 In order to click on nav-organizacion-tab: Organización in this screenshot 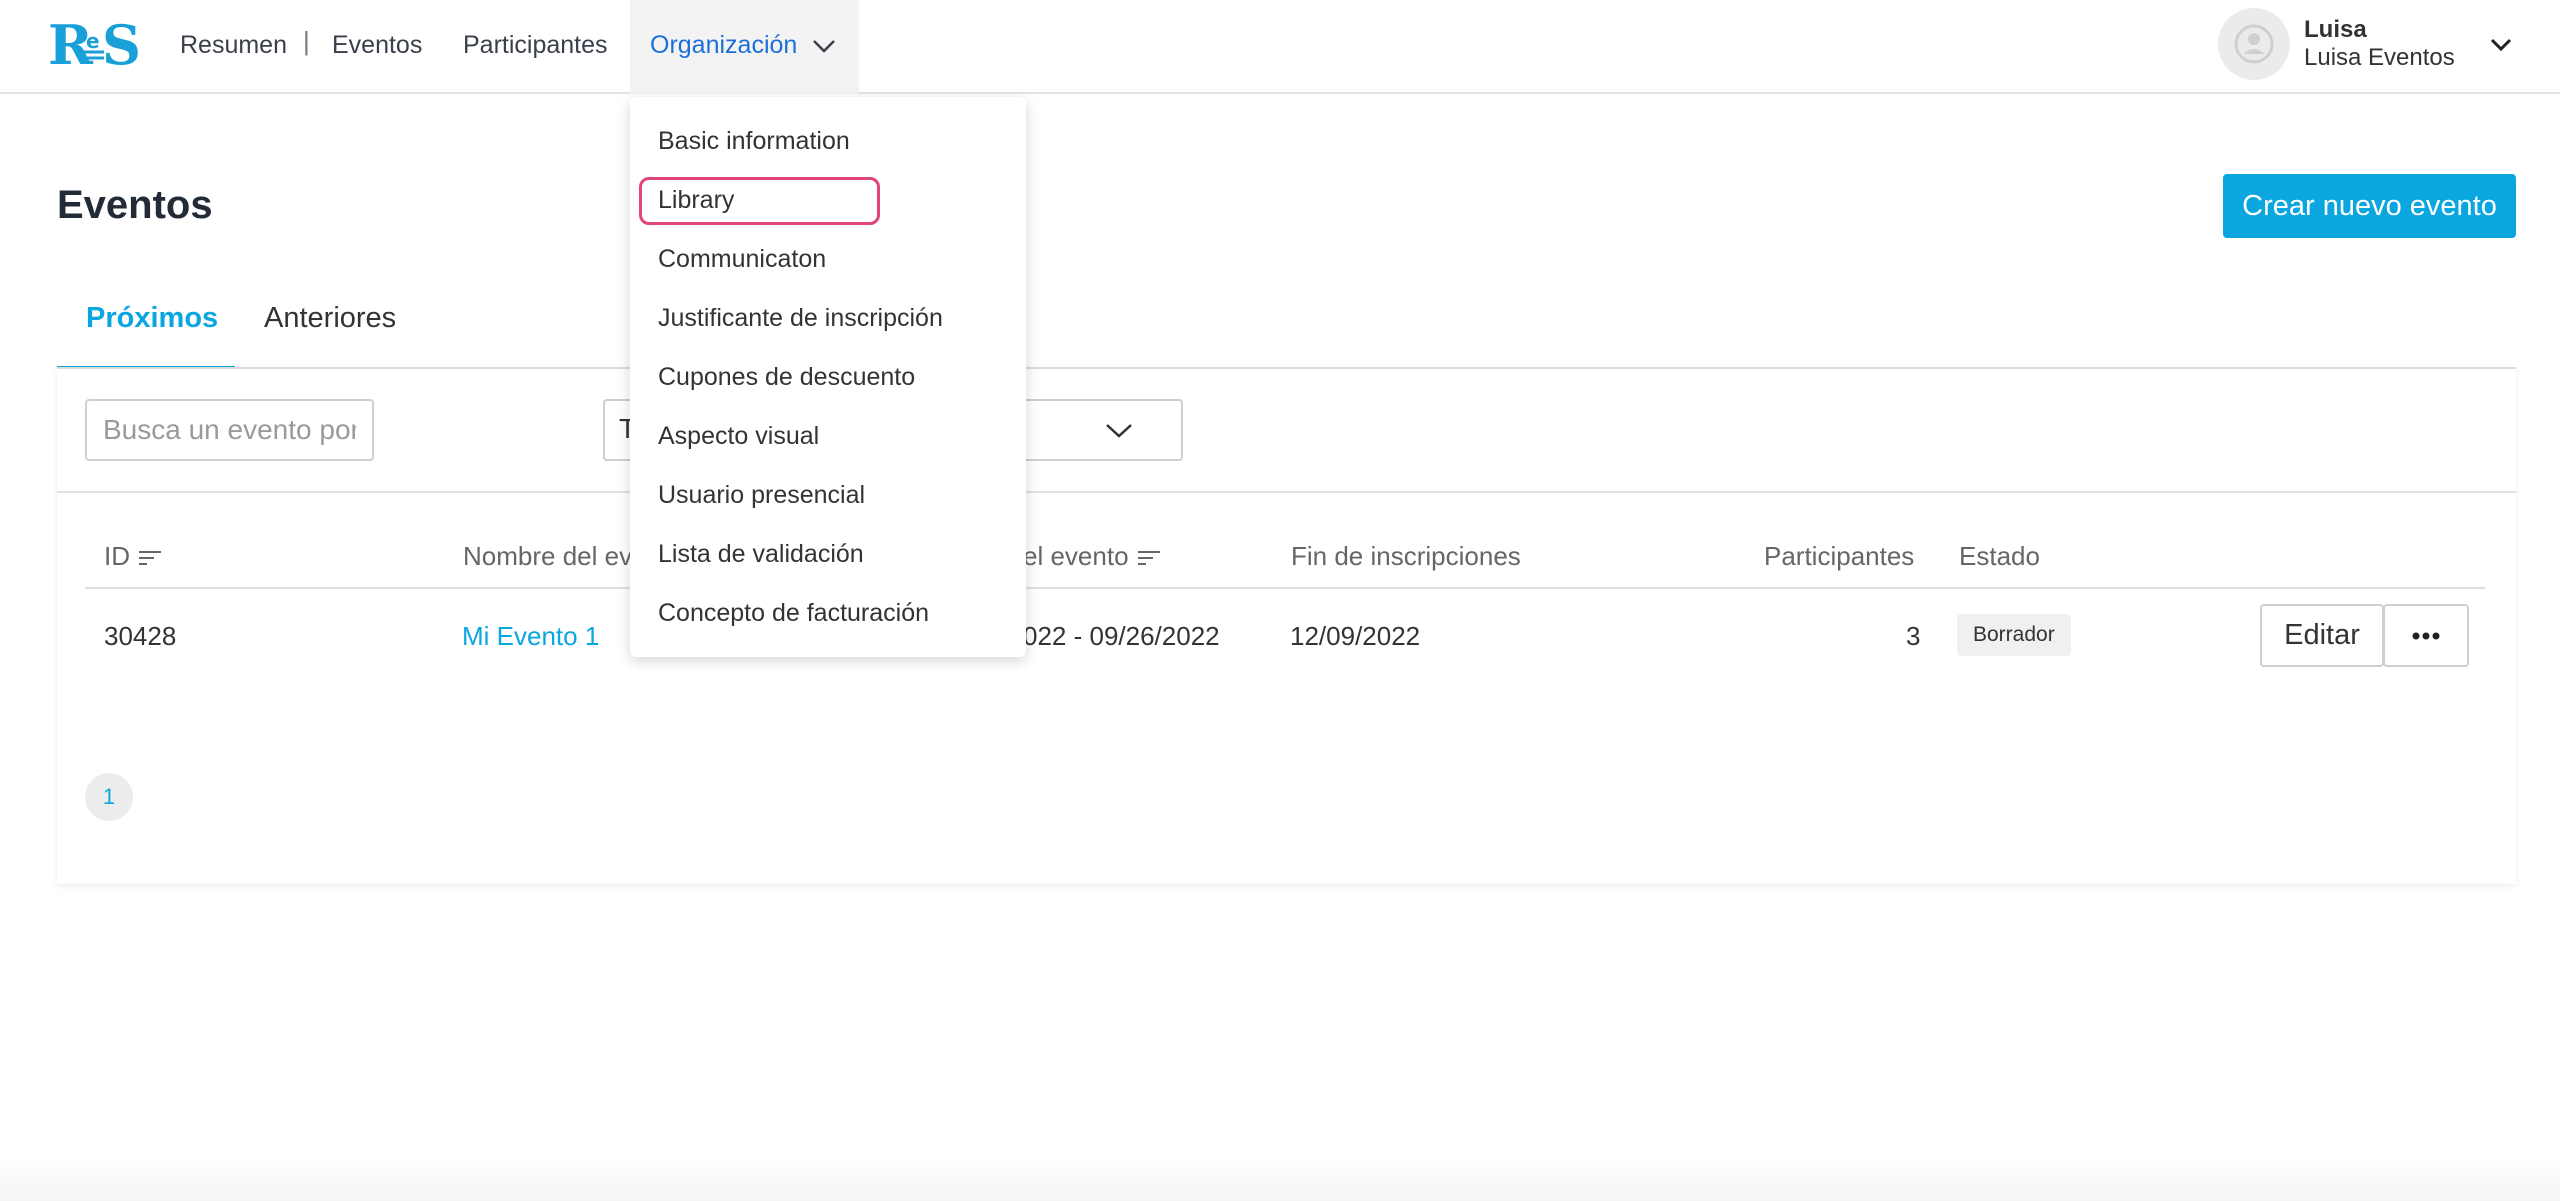, I will do `click(744, 47)`.